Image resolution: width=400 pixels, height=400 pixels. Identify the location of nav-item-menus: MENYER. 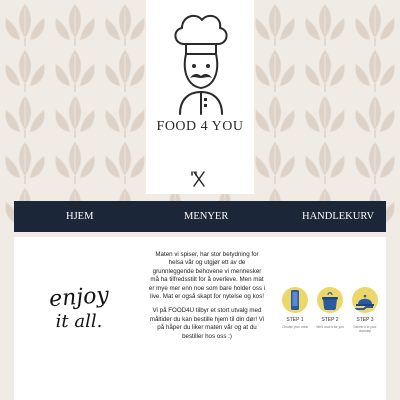
(206, 216).